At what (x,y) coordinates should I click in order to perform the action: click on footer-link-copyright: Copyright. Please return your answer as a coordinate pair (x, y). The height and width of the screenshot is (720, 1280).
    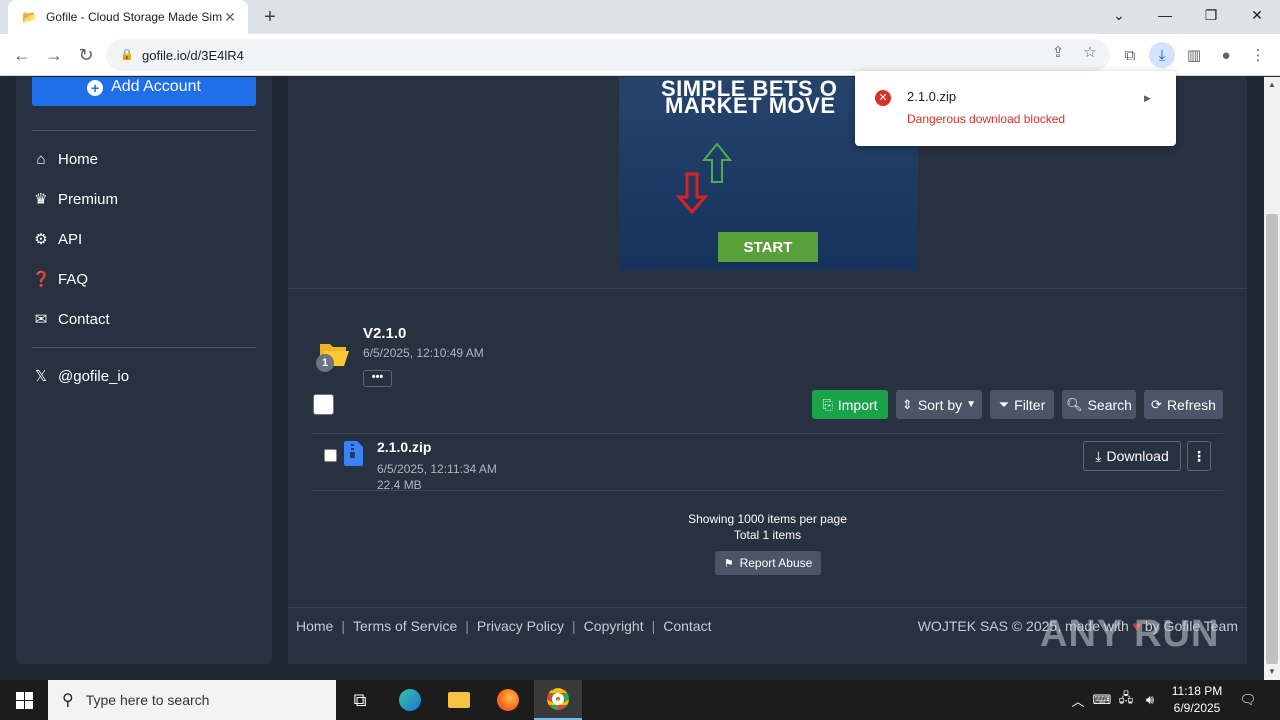
    Looking at the image, I should click on (614, 626).